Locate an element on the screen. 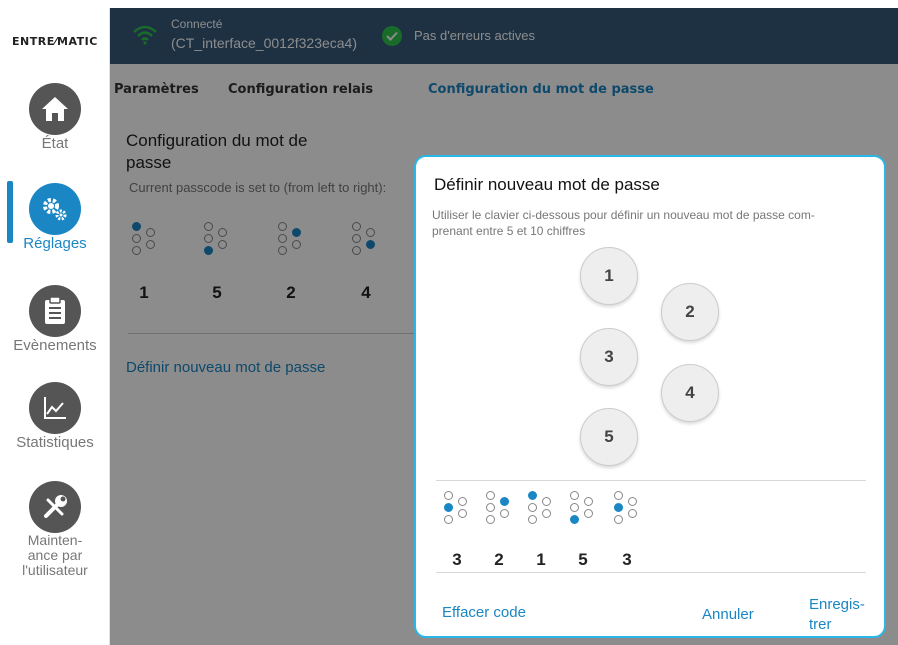 This screenshot has width=898, height=645. save-button-label: trer is located at coordinates (820, 624).